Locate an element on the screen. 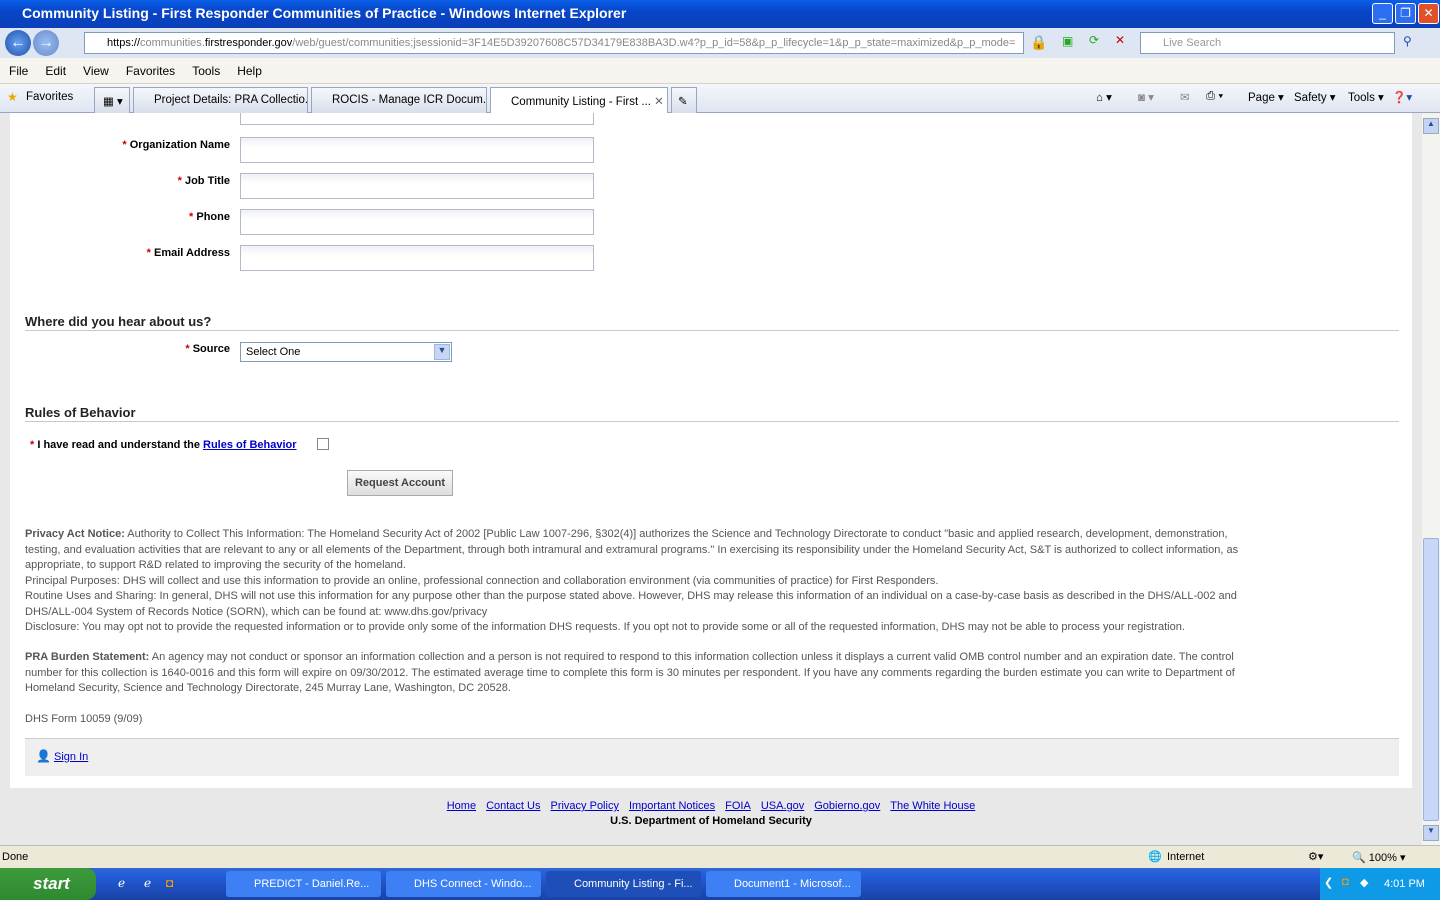  sign-in-link: Sign In is located at coordinates (71, 757).